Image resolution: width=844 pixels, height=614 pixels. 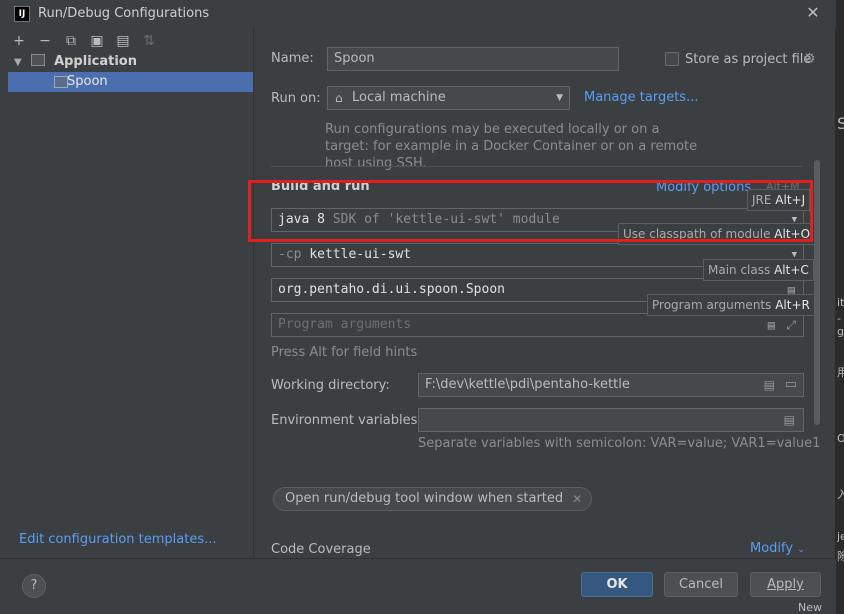 What do you see at coordinates (123, 41) in the screenshot?
I see `new-folder-icon: ▤` at bounding box center [123, 41].